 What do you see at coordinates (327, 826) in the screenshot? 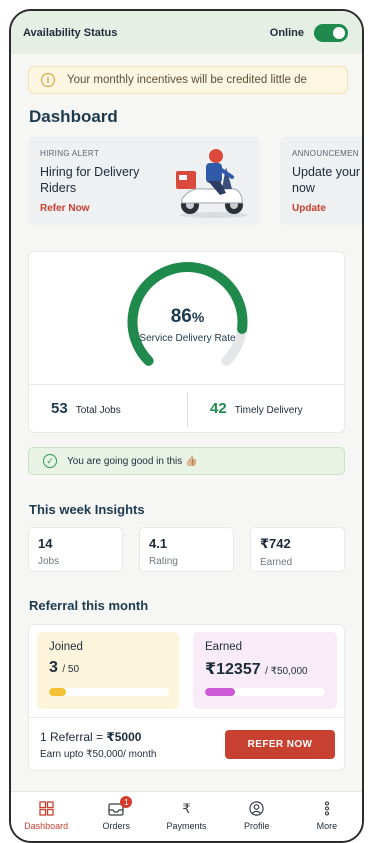
I see `tab-label: More` at bounding box center [327, 826].